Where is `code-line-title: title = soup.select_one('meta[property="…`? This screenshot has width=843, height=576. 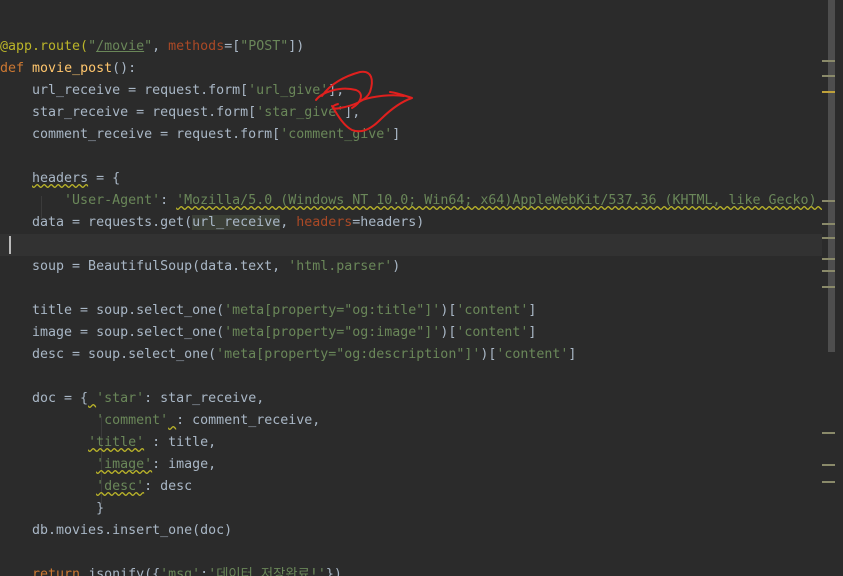
code-line-title: title = soup.select_one('meta[property="… is located at coordinates (411, 311).